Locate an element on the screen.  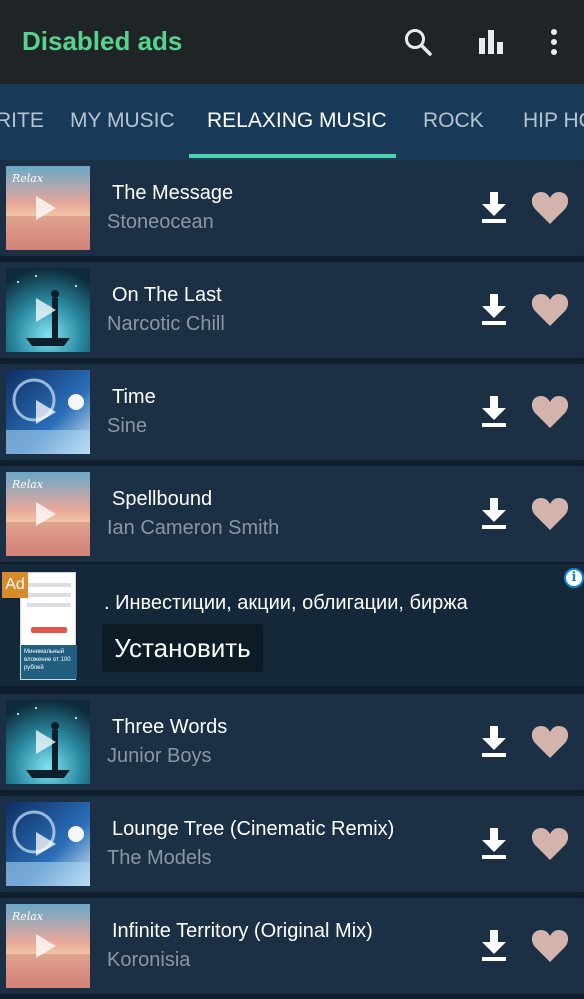
tab-my-music: MY MUSIC is located at coordinates (122, 121).